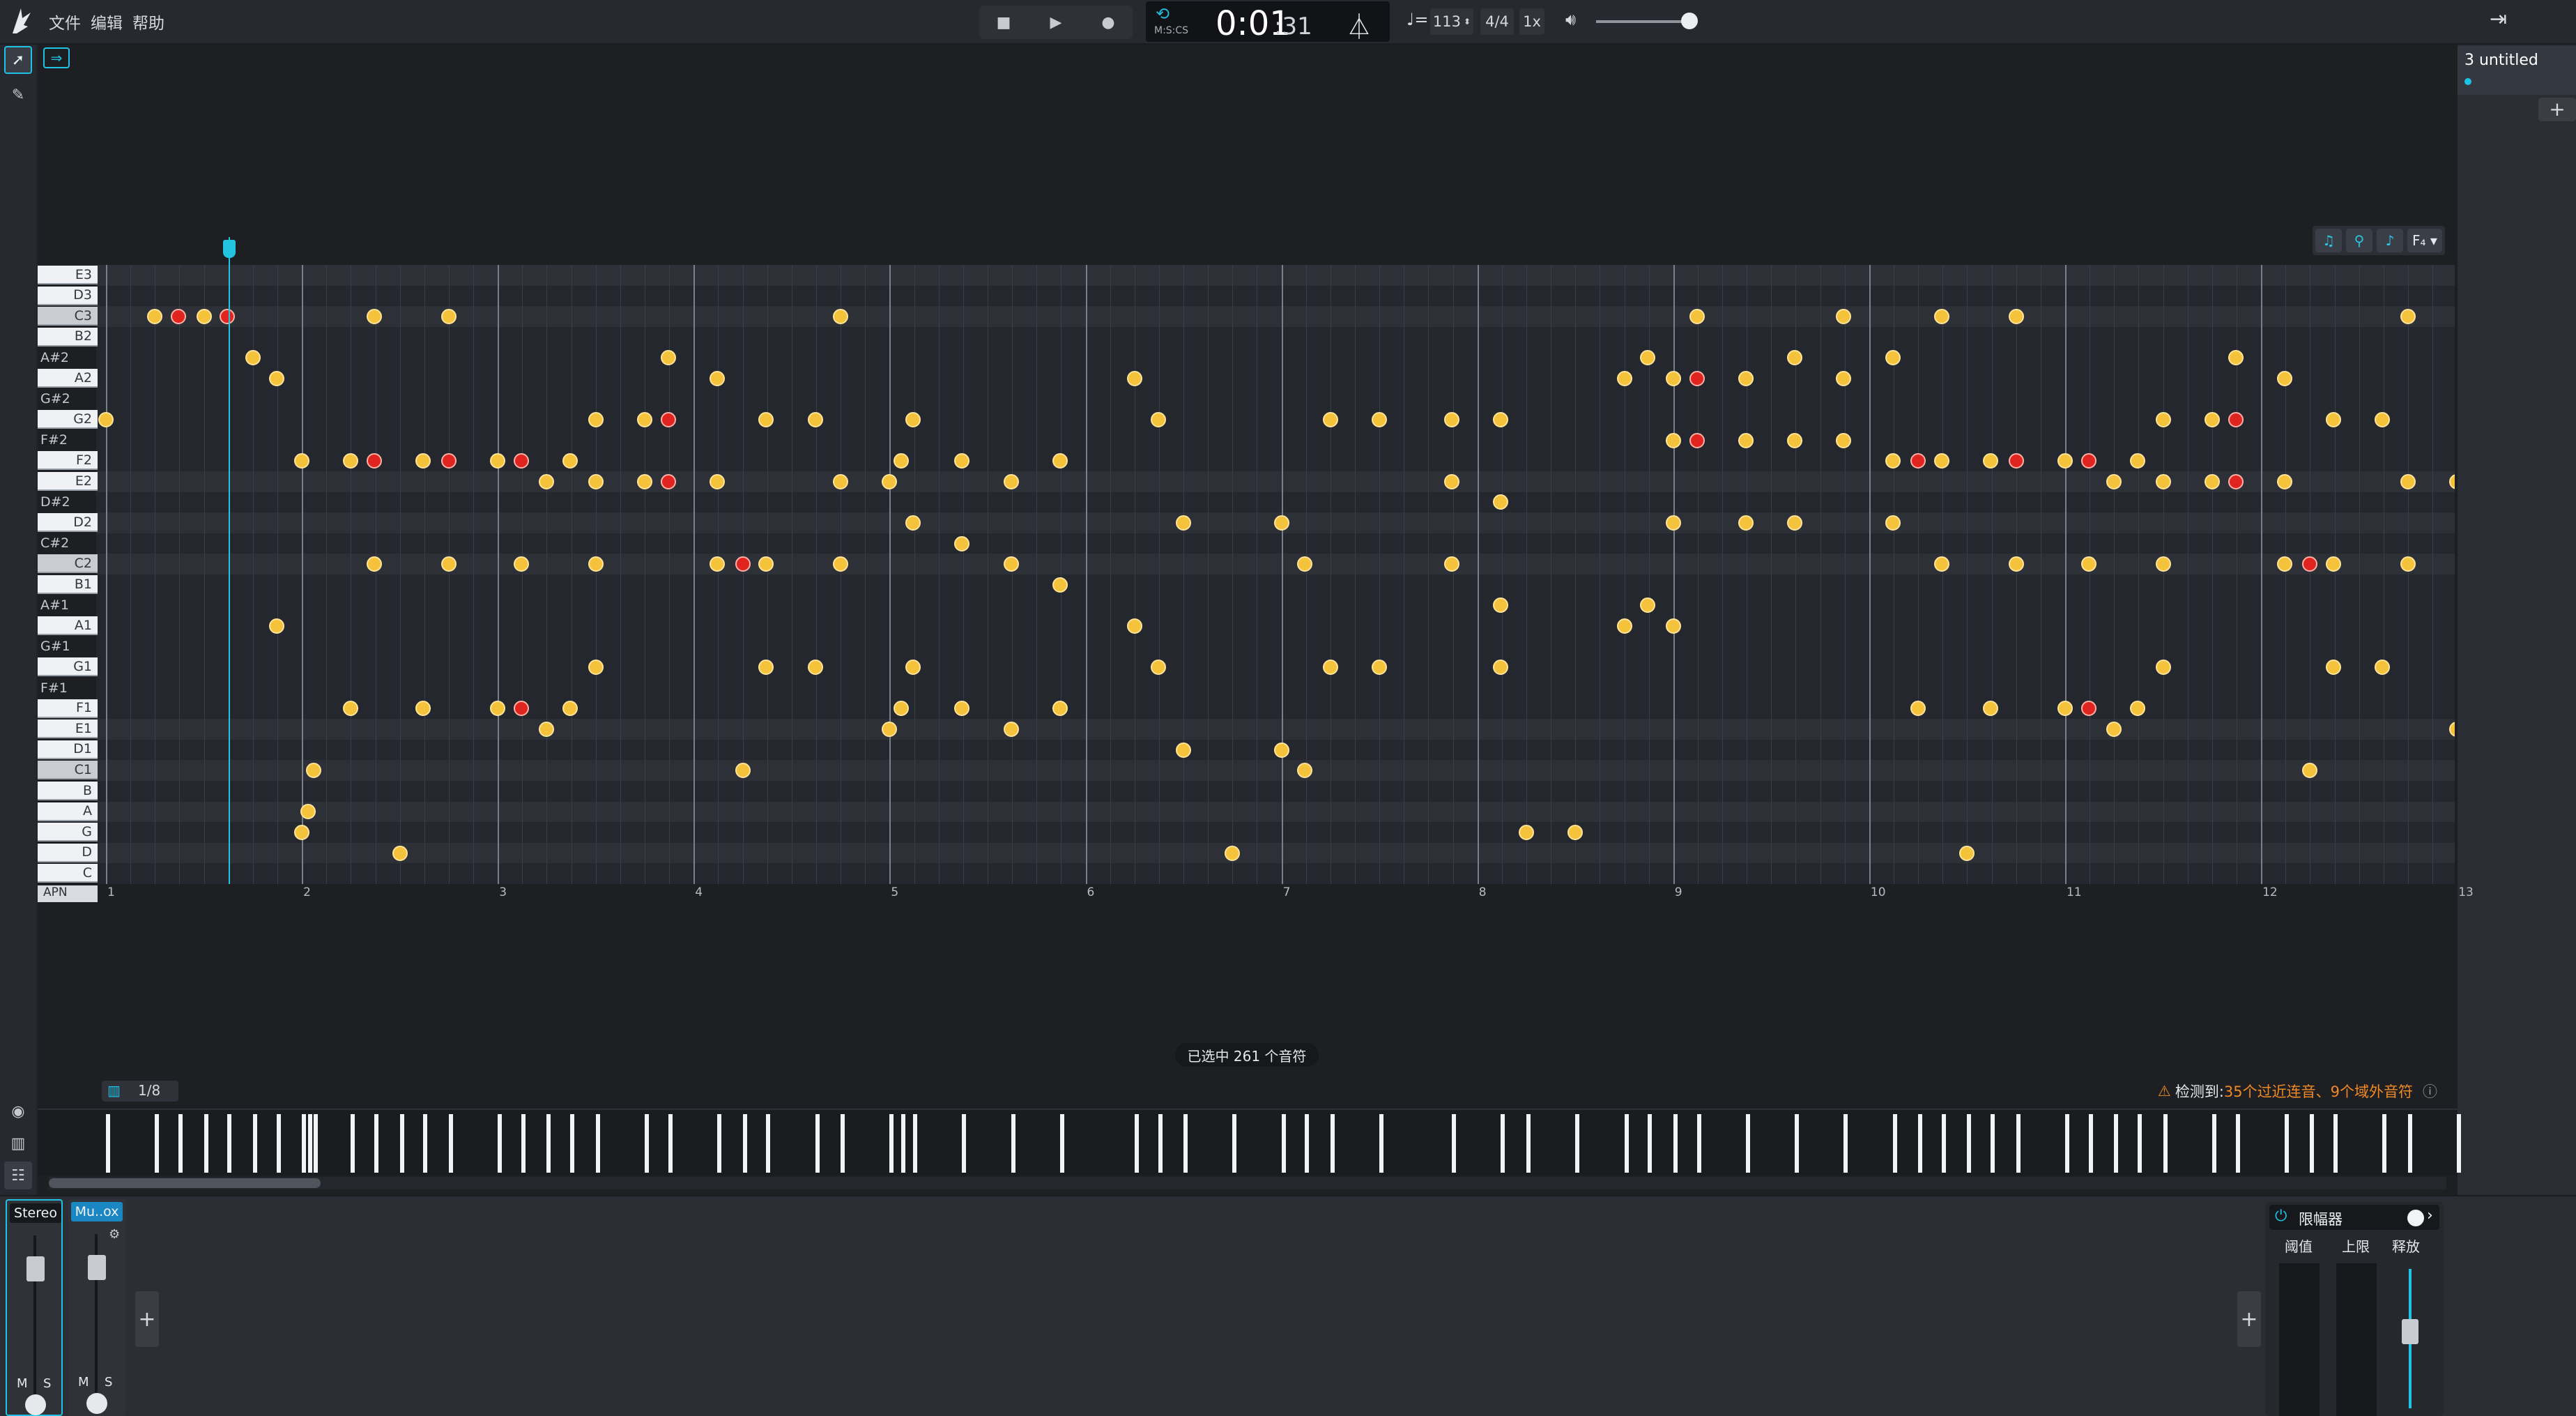  What do you see at coordinates (2424, 241) in the screenshot?
I see `key-select-button: F₄ ▾` at bounding box center [2424, 241].